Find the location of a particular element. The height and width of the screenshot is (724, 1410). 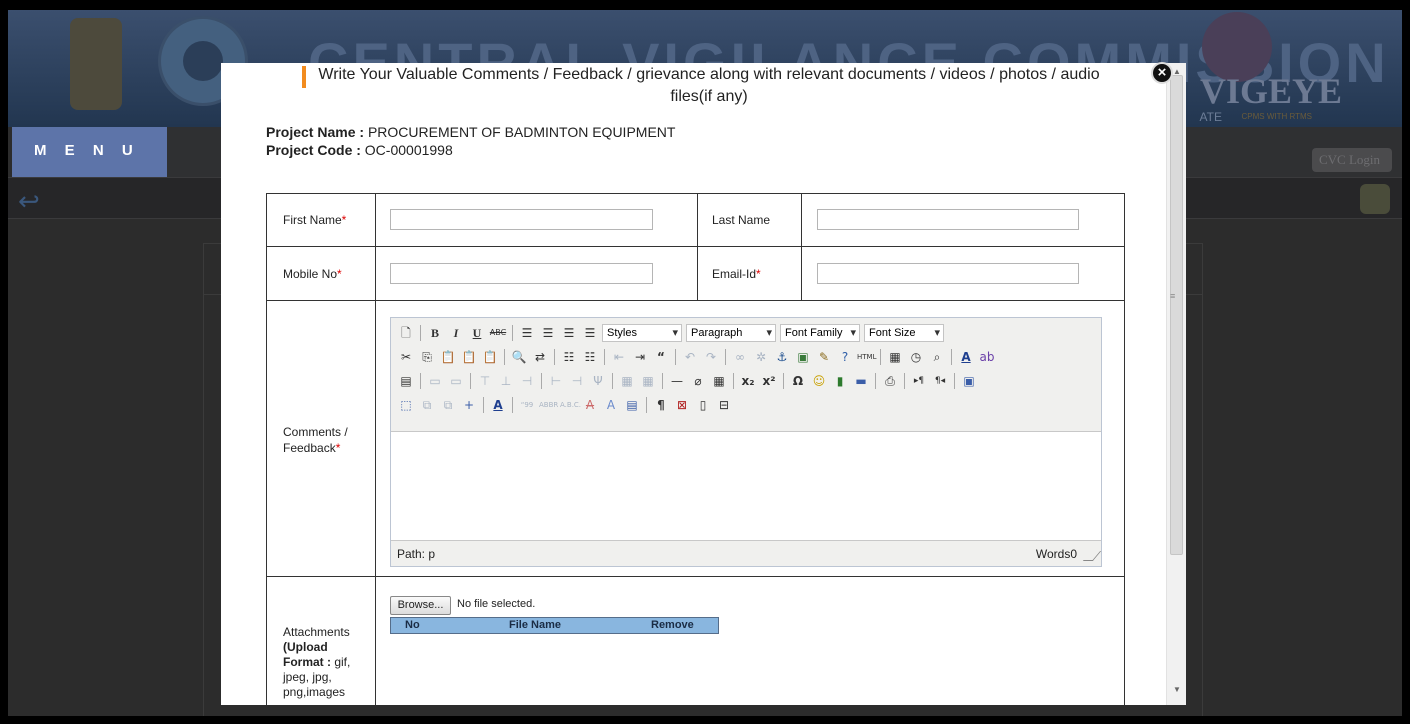

editor-path: Path: p is located at coordinates (416, 554).